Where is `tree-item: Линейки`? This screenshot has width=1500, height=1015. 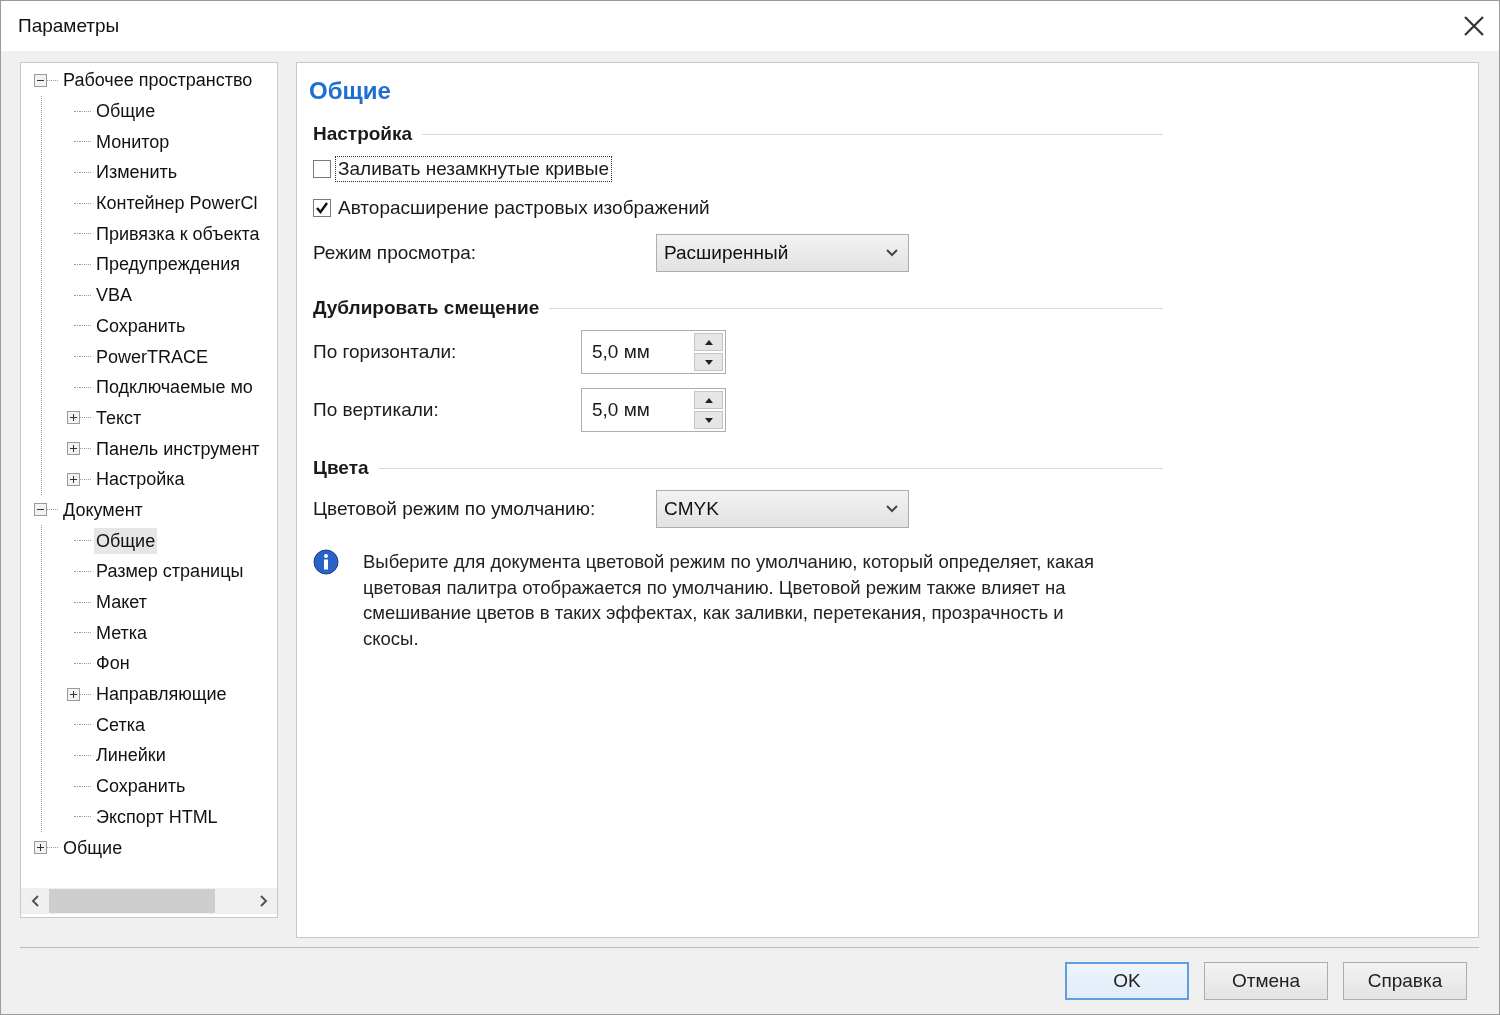 tree-item: Линейки is located at coordinates (131, 755).